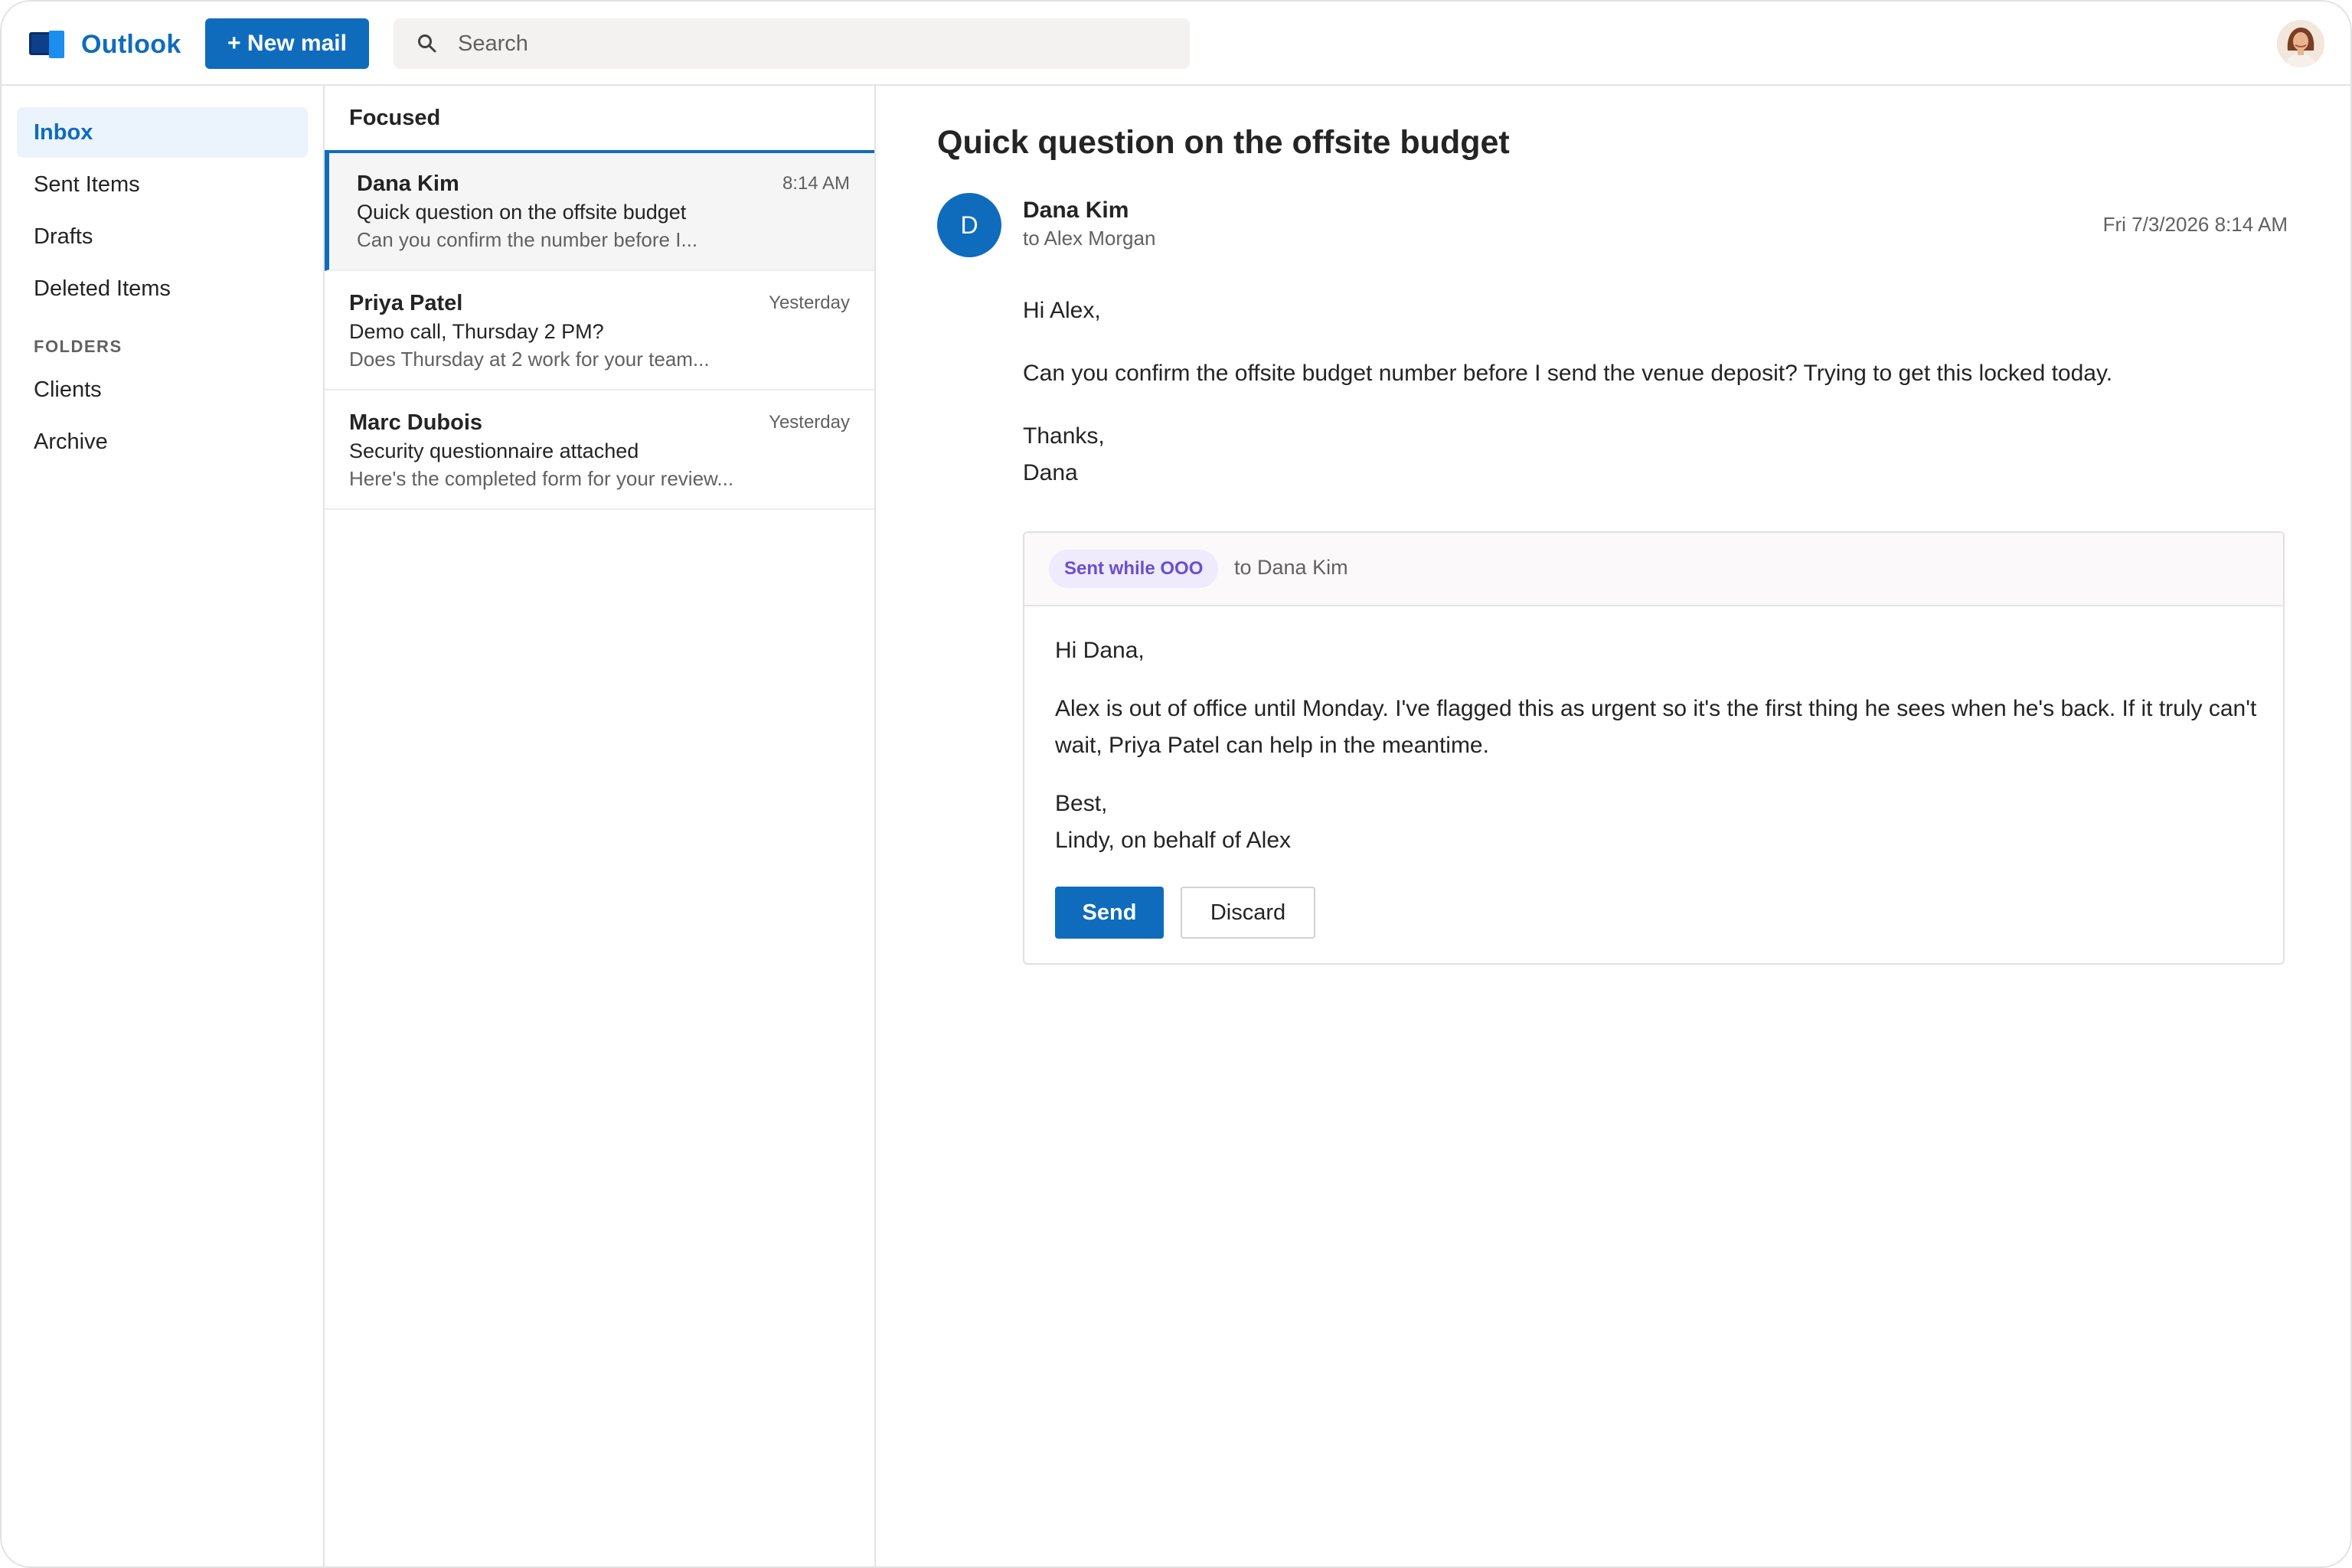  What do you see at coordinates (969, 225) in the screenshot?
I see `sender-avatar: D` at bounding box center [969, 225].